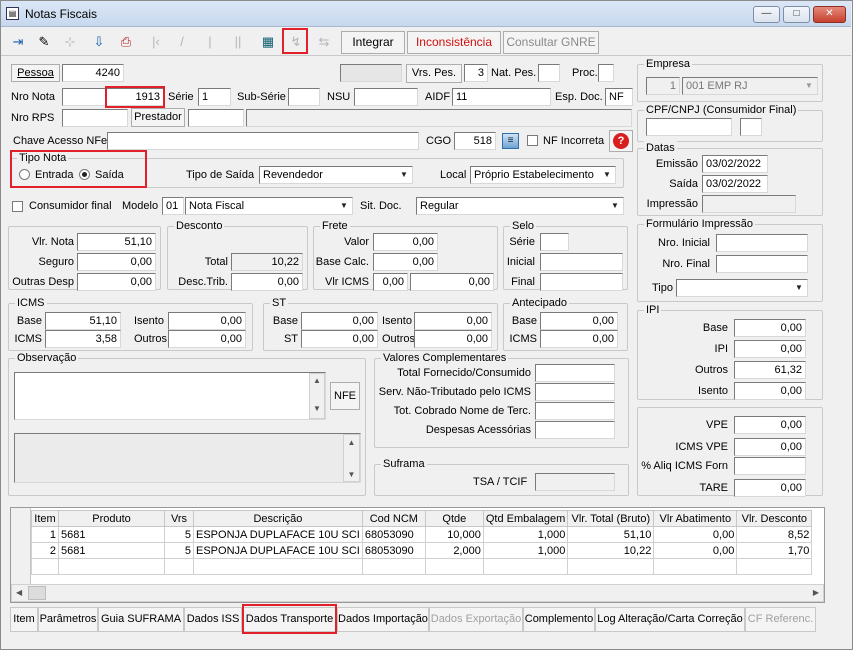 The width and height of the screenshot is (853, 650). I want to click on local-select: Próprio Estabelecimento ▼, so click(543, 175).